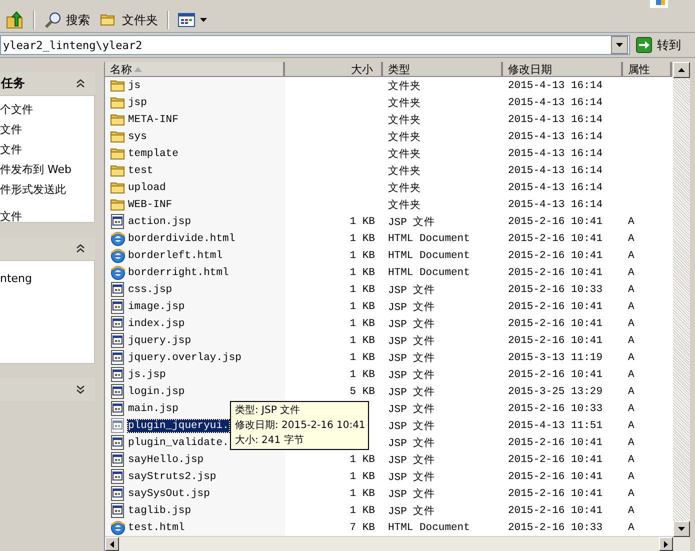  What do you see at coordinates (389, 187) in the screenshot?
I see `file-row: upload 文件夹 2015-4-13 16:14` at bounding box center [389, 187].